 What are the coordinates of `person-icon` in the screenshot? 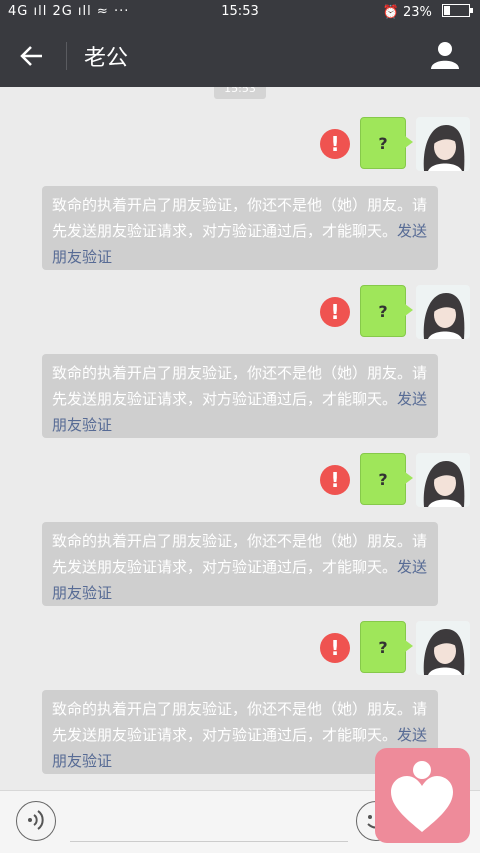 It's located at (445, 55).